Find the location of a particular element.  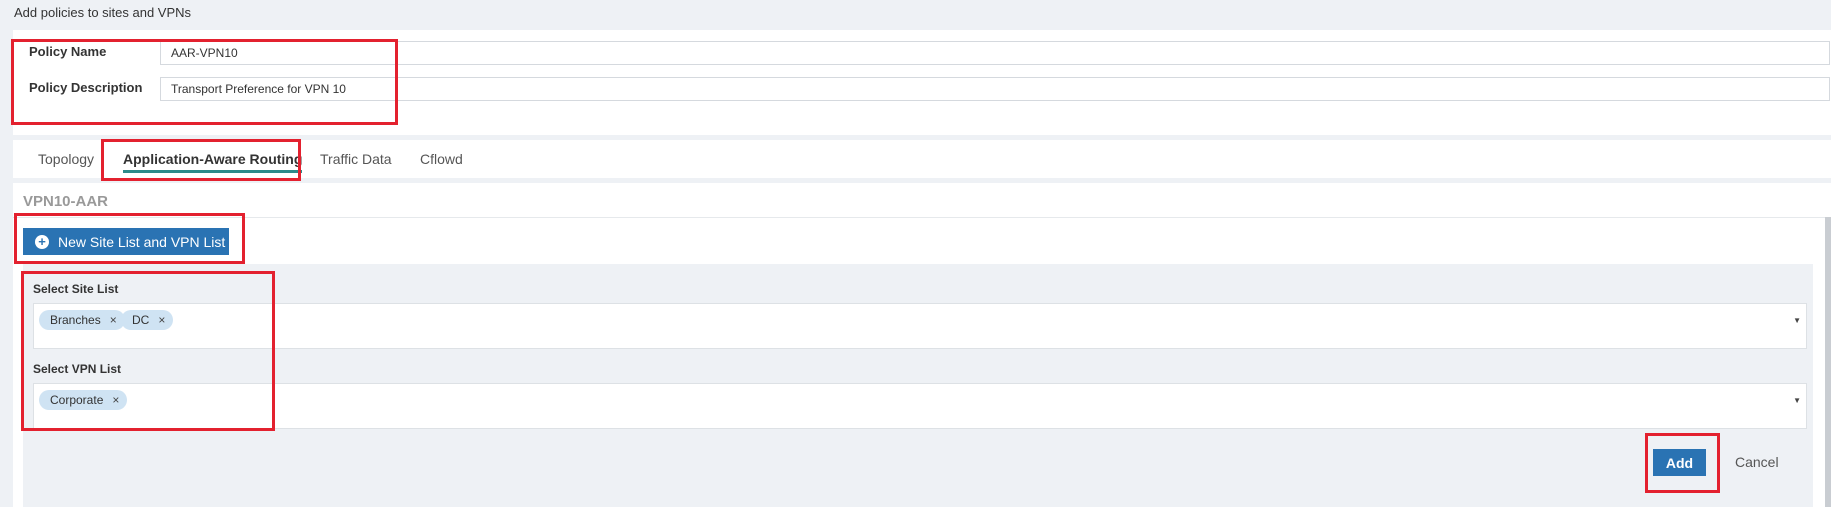

highlight-box-aar-tab is located at coordinates (201, 160).